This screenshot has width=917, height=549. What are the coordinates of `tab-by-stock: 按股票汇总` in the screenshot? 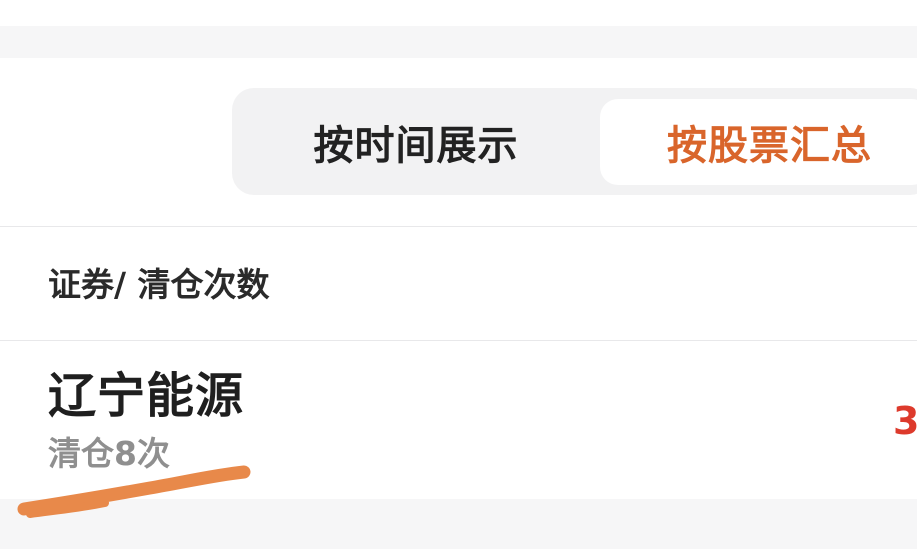 It's located at (758, 142).